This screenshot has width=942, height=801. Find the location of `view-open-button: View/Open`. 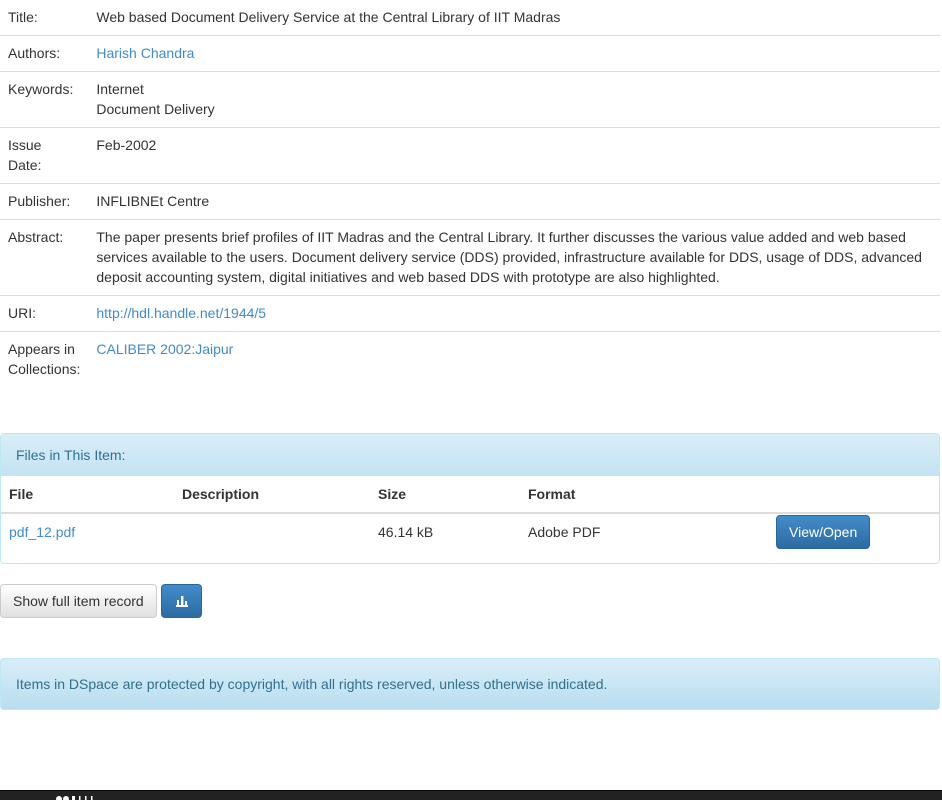

view-open-button: View/Open is located at coordinates (823, 532).